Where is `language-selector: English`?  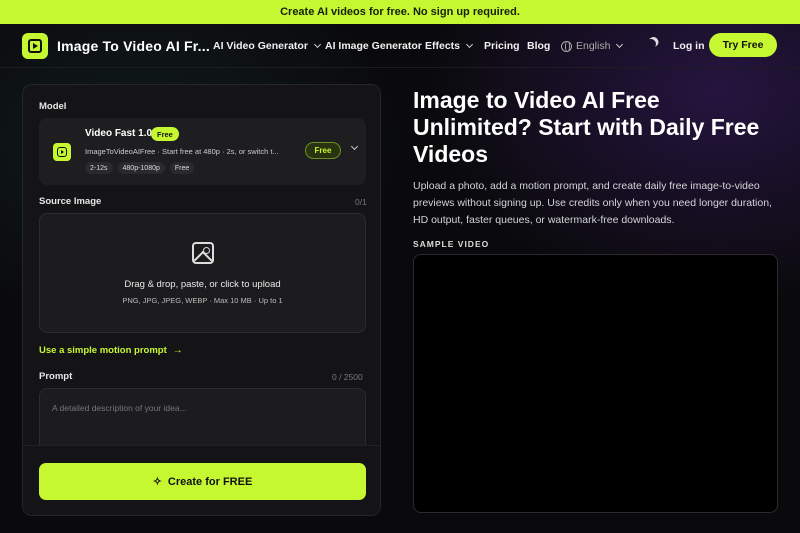
language-selector: English is located at coordinates (592, 46).